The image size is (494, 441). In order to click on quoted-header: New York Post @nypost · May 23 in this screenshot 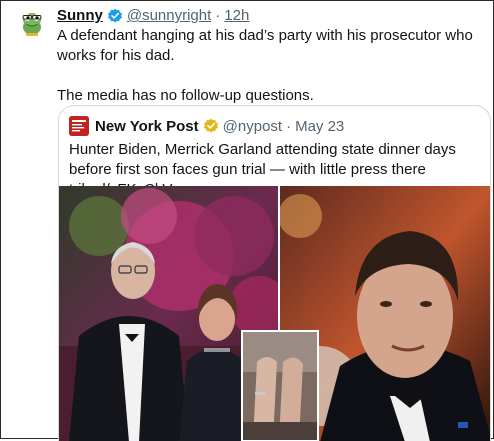, I will do `click(206, 126)`.